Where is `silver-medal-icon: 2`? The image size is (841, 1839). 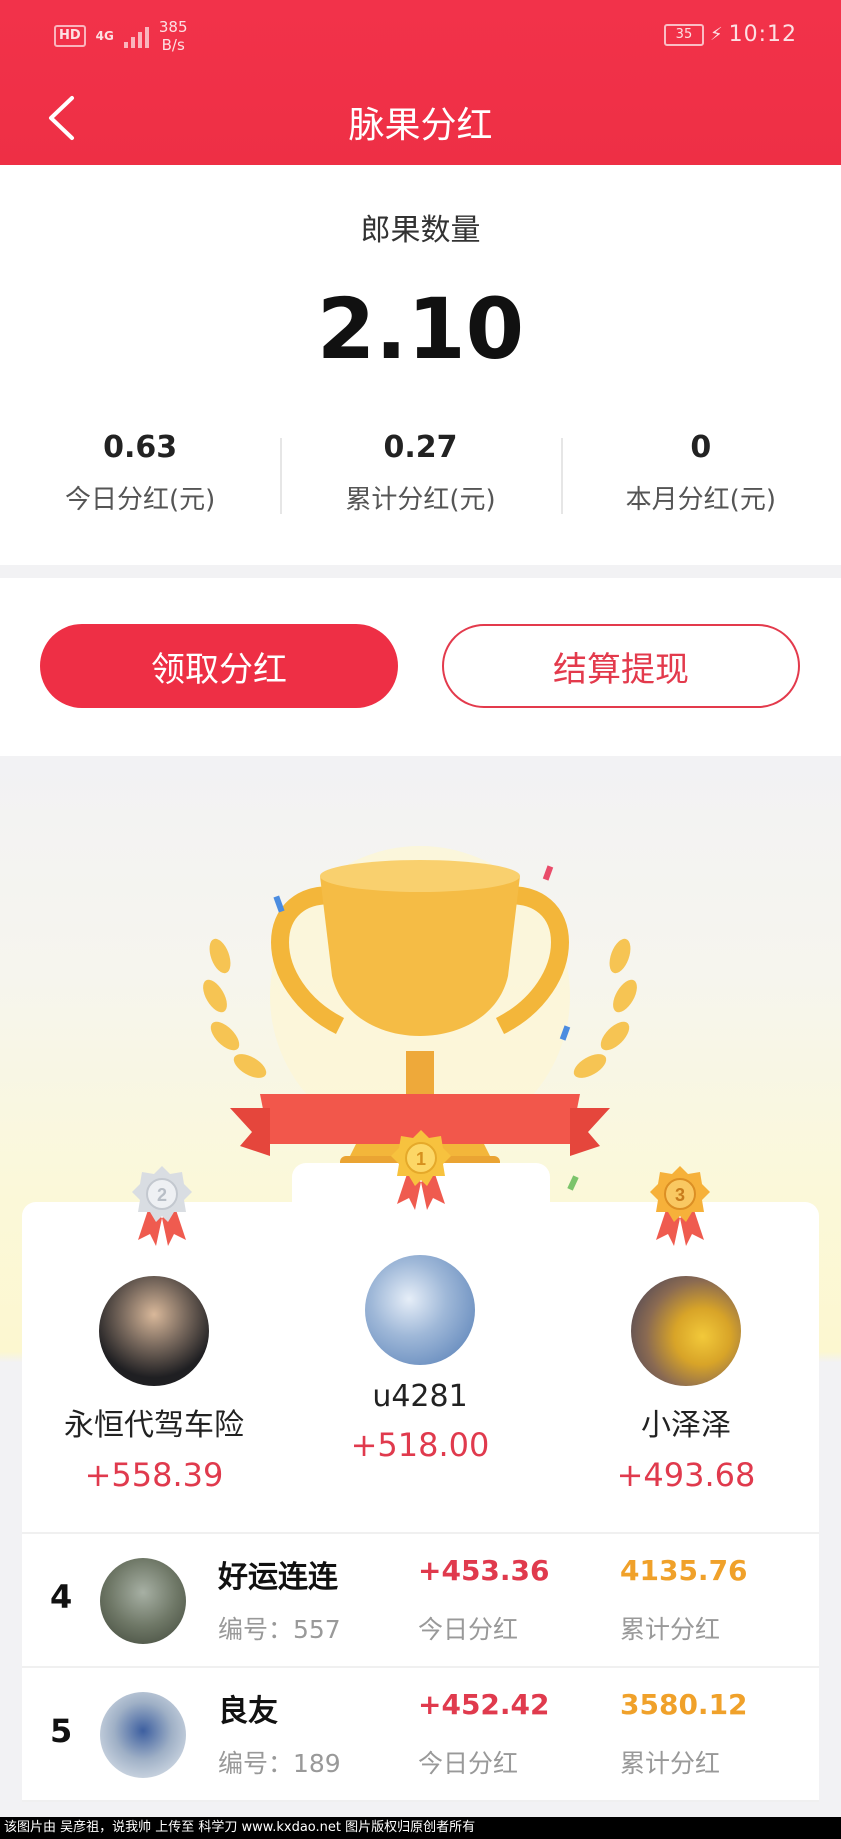 silver-medal-icon: 2 is located at coordinates (162, 1206).